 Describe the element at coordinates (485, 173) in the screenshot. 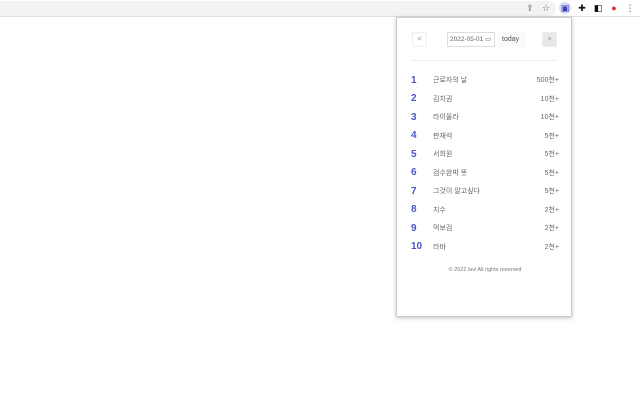

I see `list-item: 6 검수완박 뜻 5천+` at that location.